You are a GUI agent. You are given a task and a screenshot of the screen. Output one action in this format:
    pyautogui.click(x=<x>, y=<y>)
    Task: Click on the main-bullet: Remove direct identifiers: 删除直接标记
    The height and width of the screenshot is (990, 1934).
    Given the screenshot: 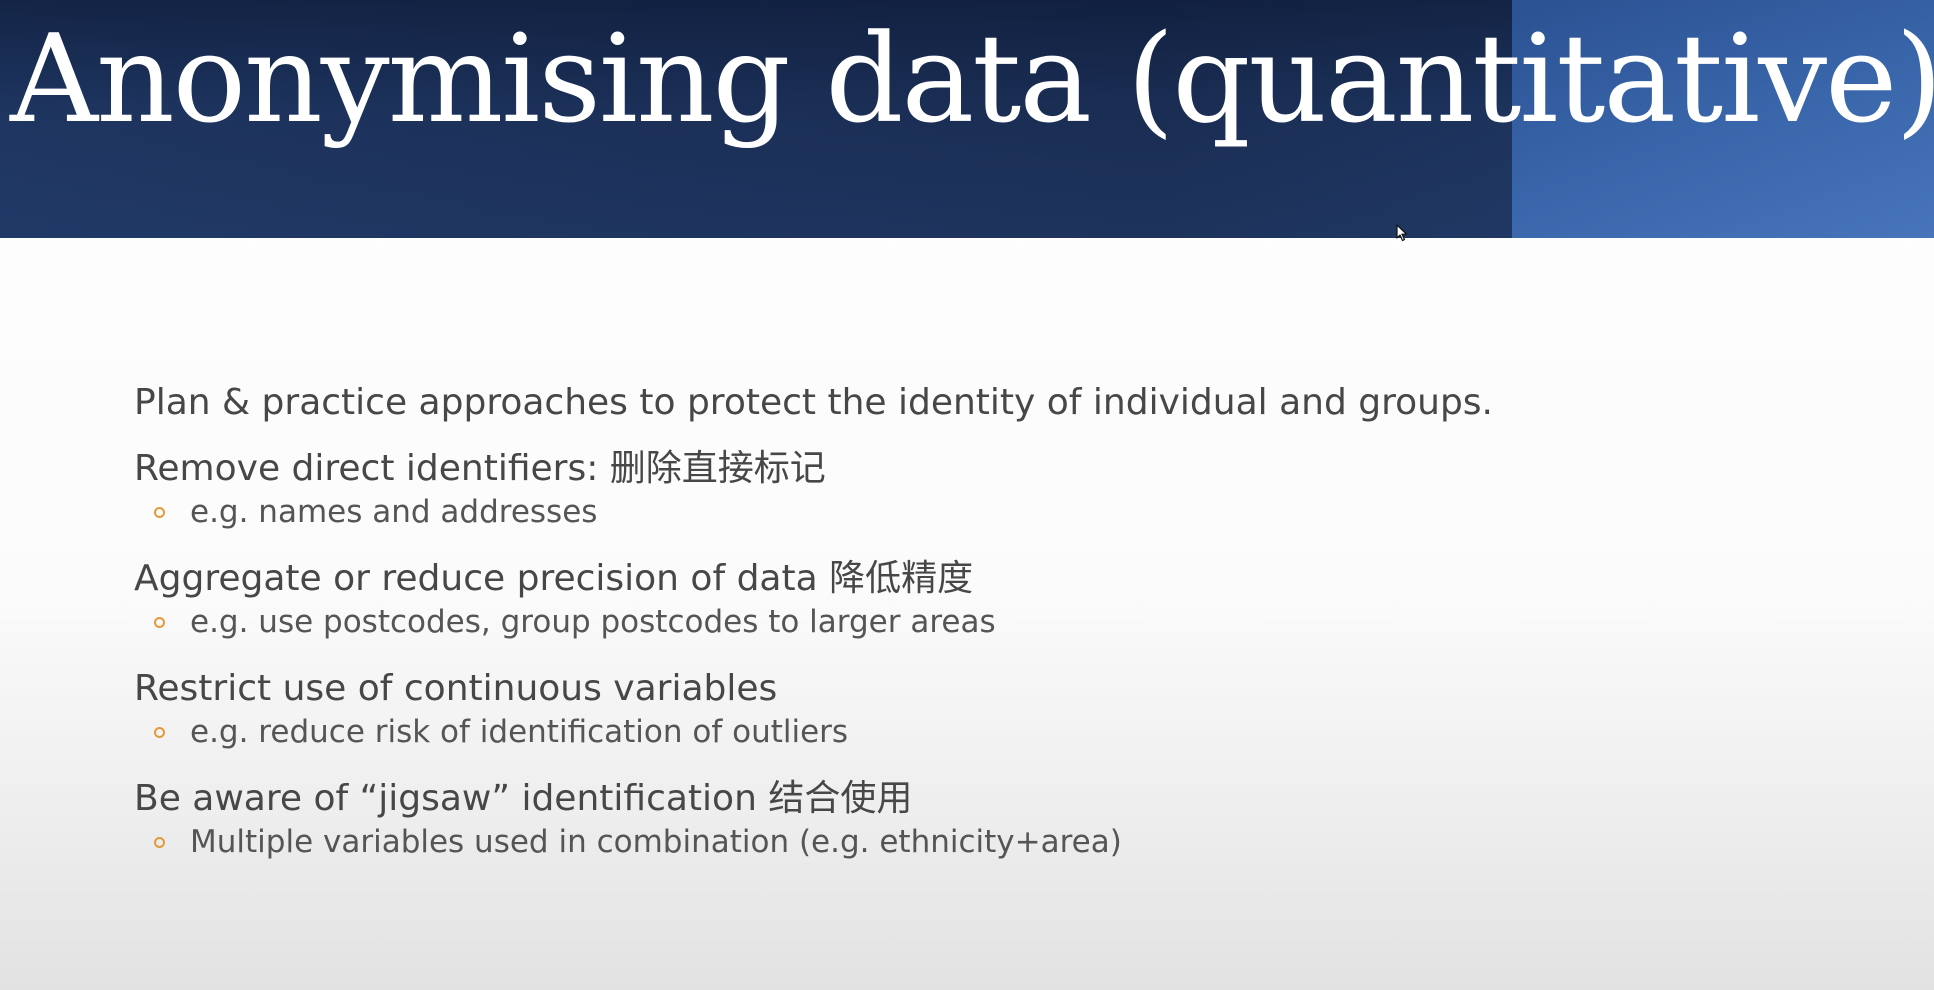 What is the action you would take?
    pyautogui.click(x=480, y=468)
    